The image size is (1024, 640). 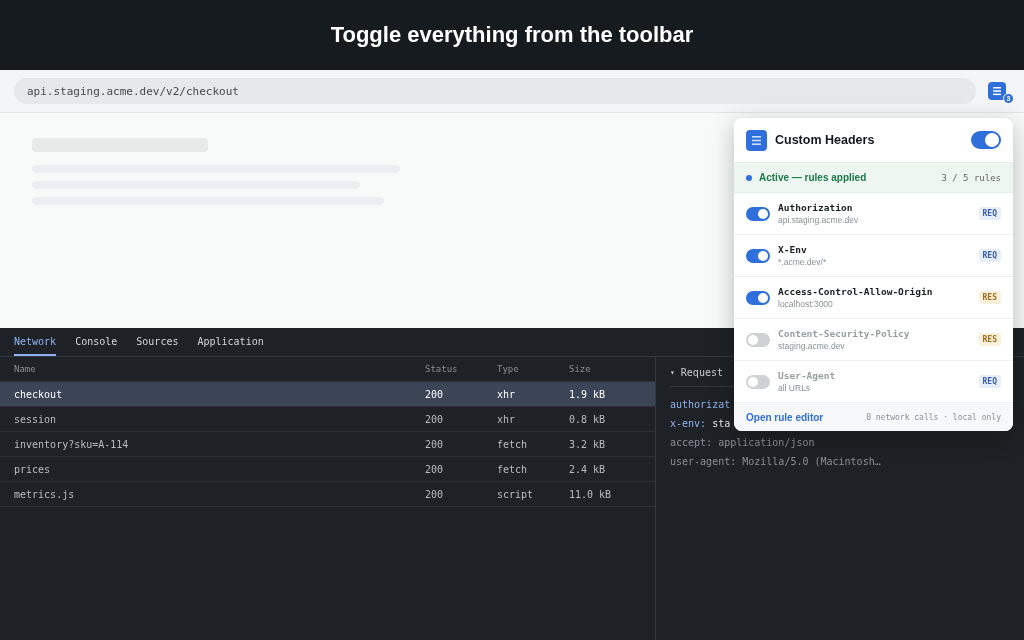 I want to click on header-name: Access-Control-Allow-Origin, so click(x=856, y=291).